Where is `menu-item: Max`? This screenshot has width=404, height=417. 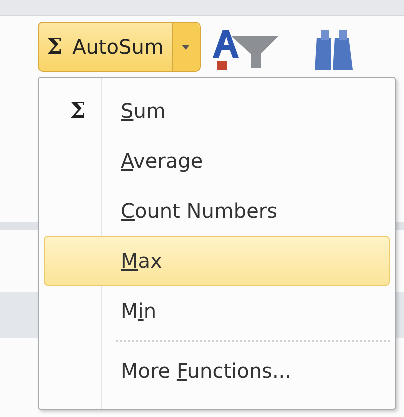 menu-item: Max is located at coordinates (217, 261).